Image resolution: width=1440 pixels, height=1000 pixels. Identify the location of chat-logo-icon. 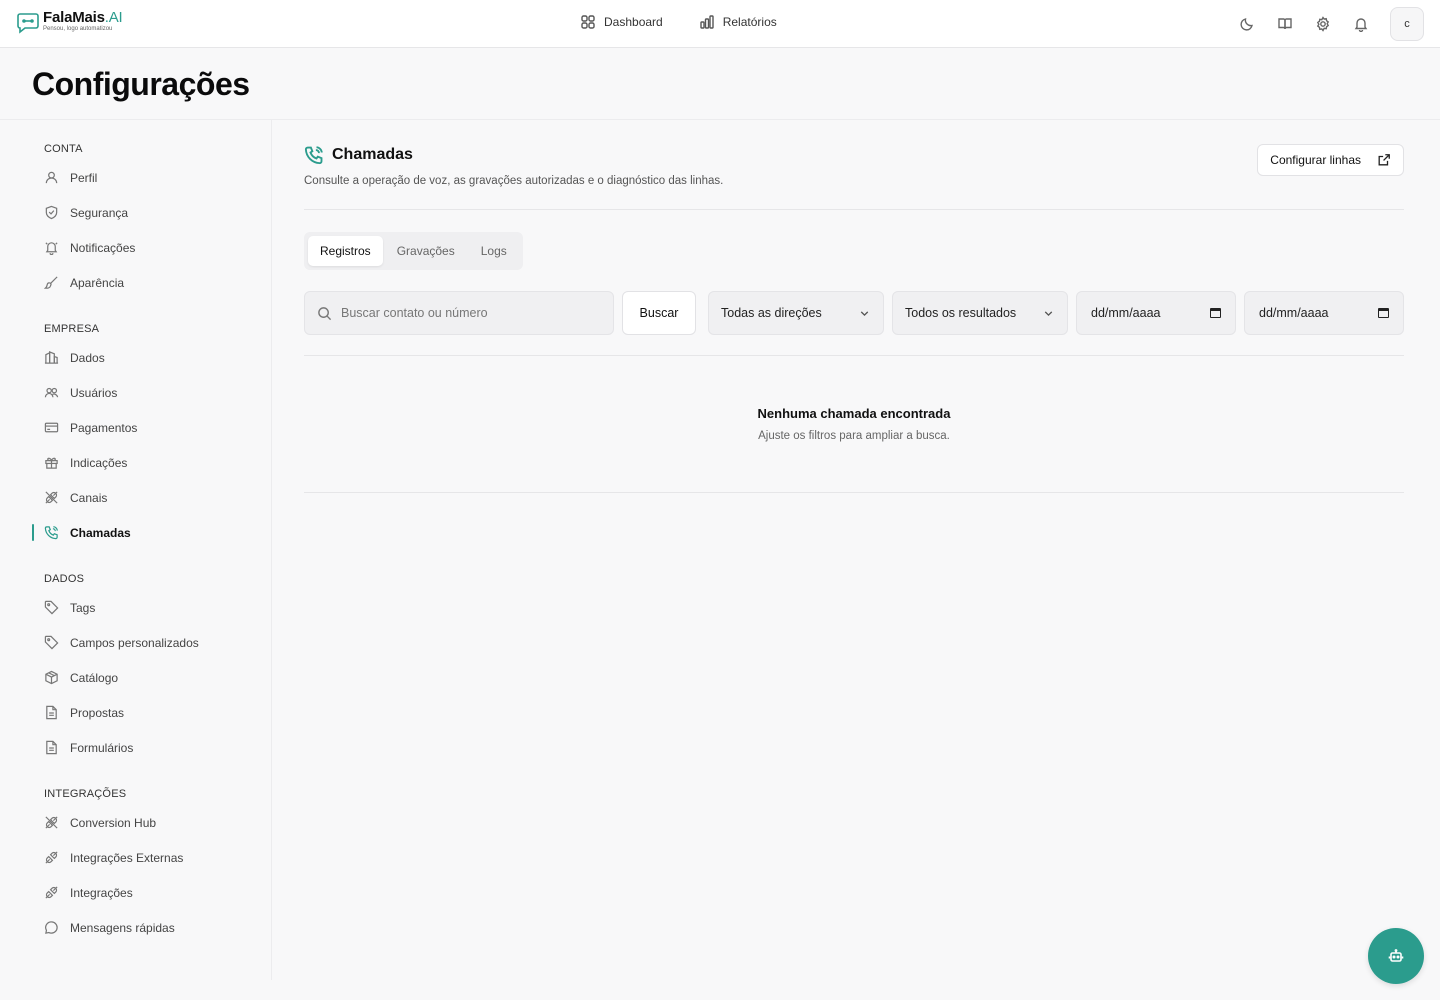
(28, 23).